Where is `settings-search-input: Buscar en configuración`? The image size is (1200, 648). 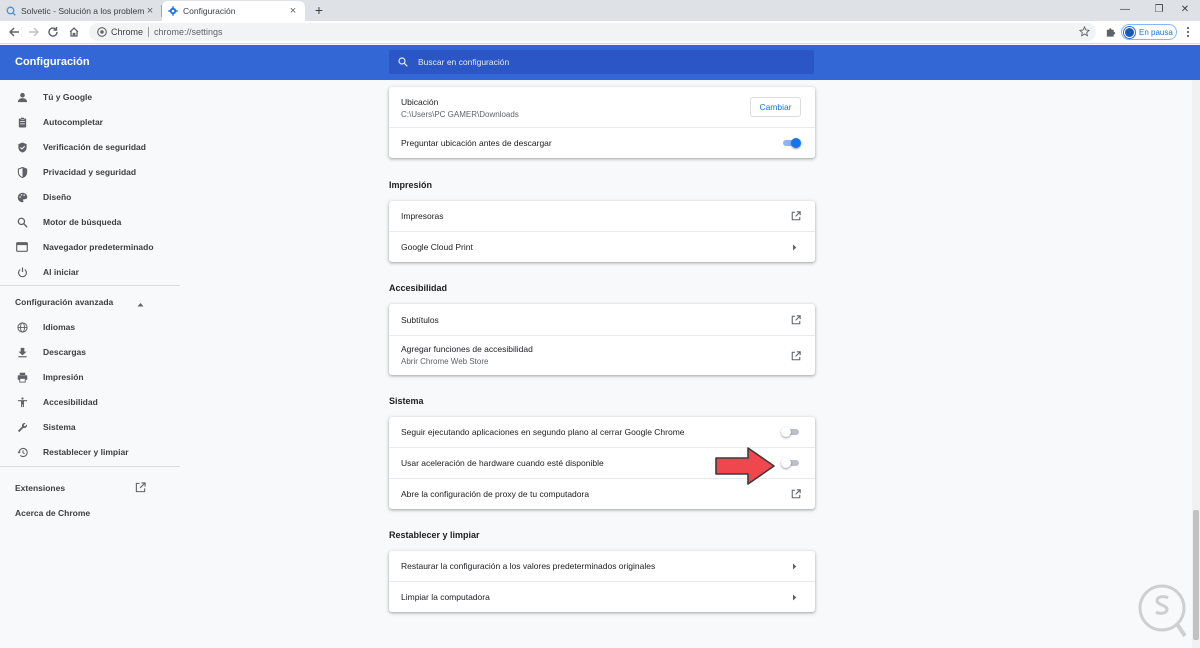
settings-search-input: Buscar en configuración is located at coordinates (601, 62).